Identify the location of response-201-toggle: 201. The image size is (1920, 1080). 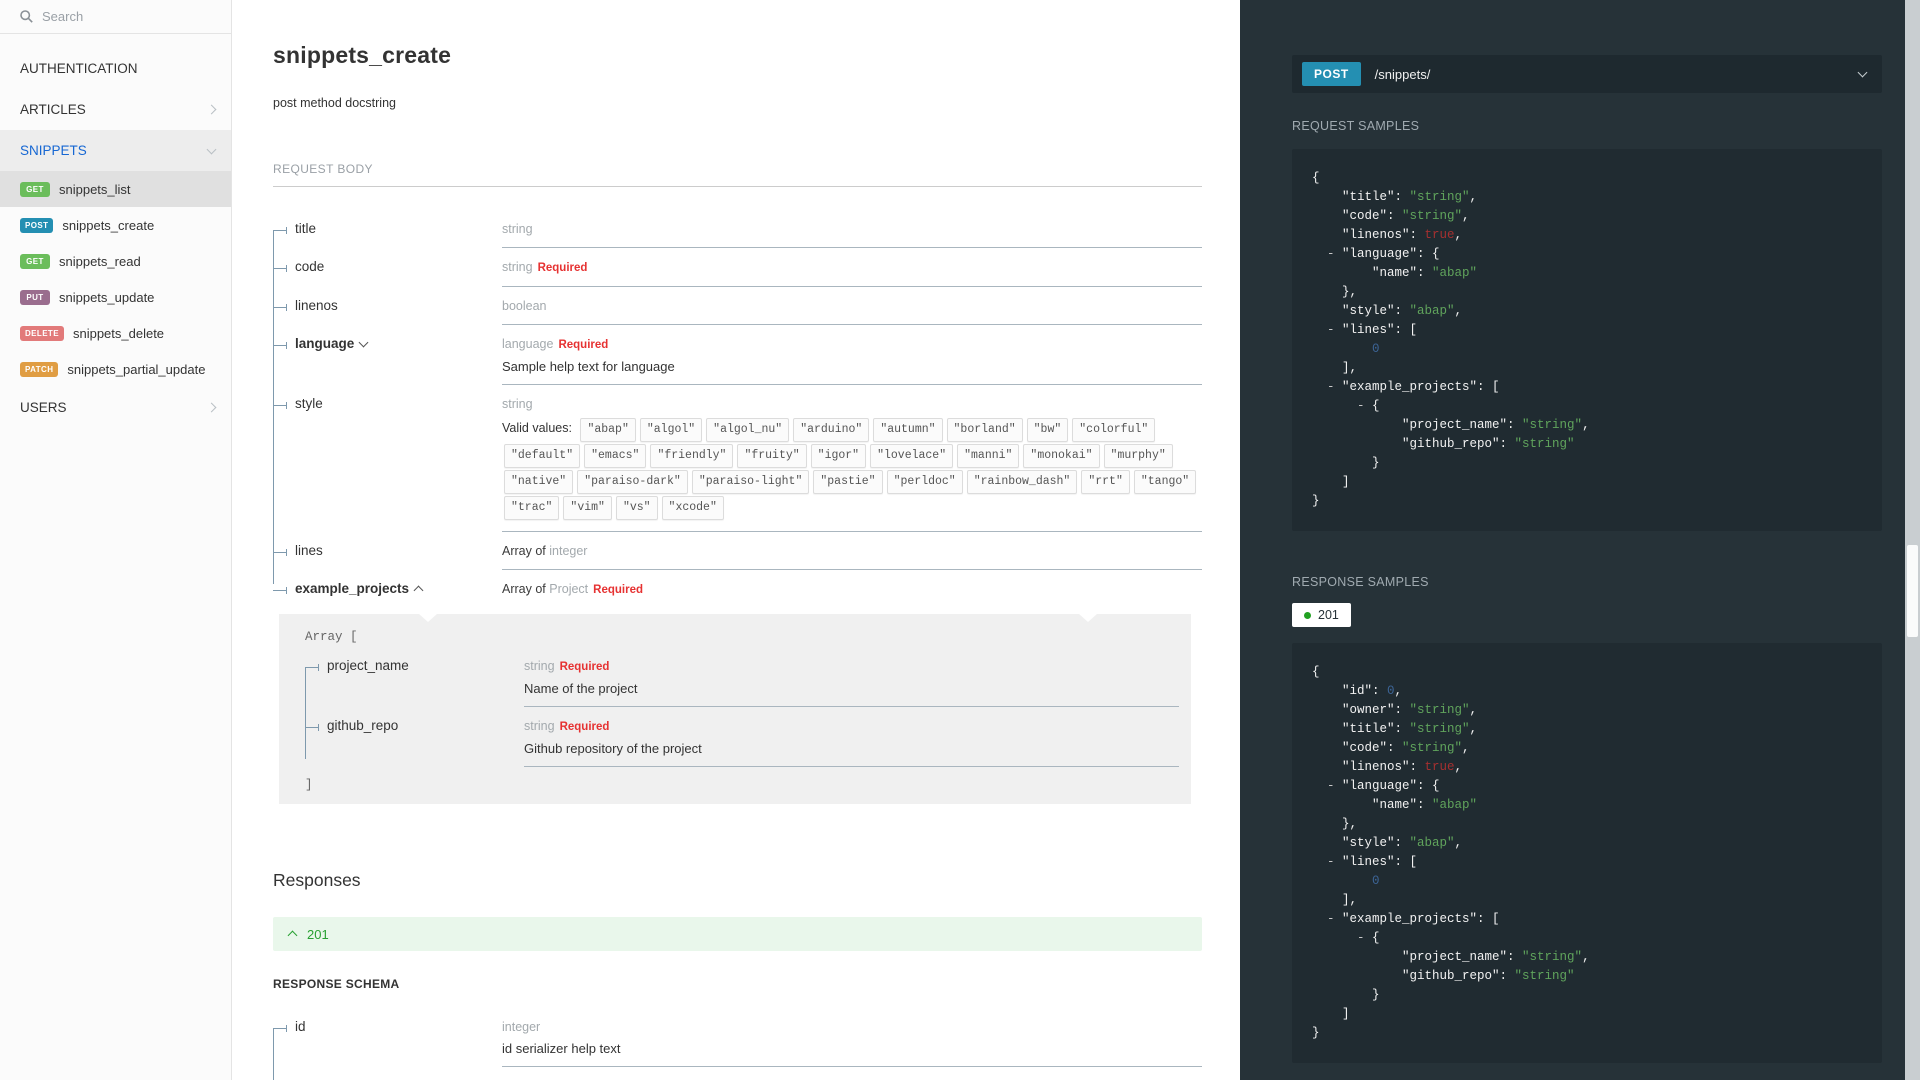
(737, 934).